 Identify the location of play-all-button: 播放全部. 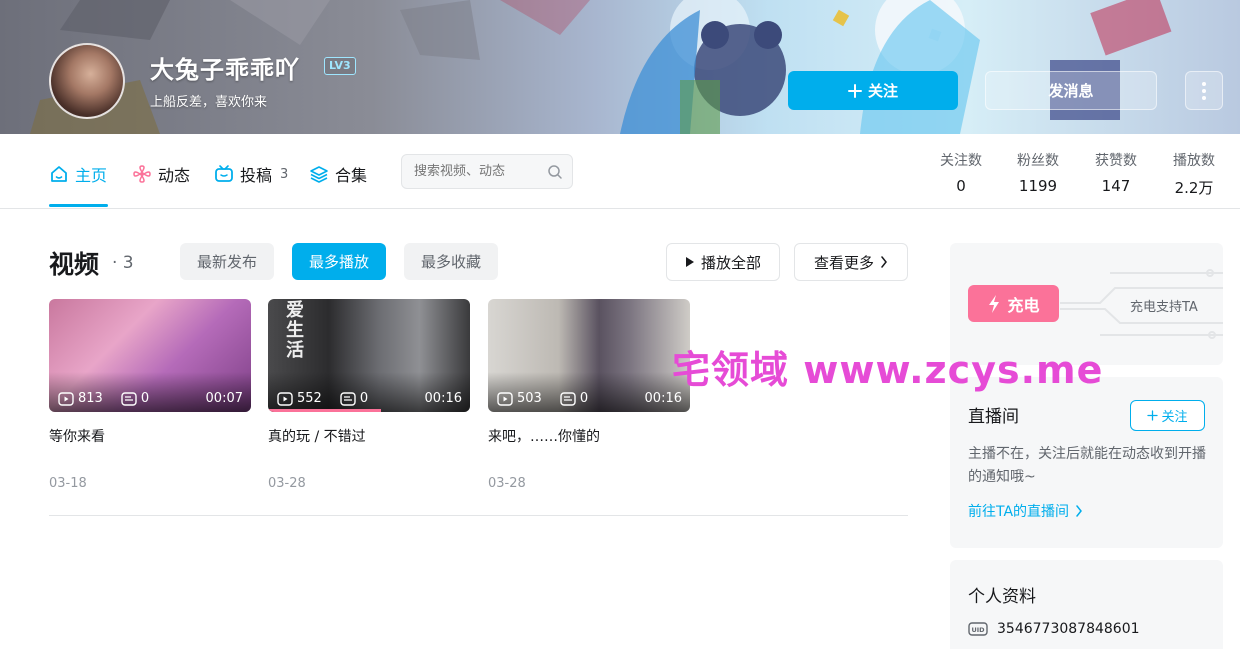
(723, 262).